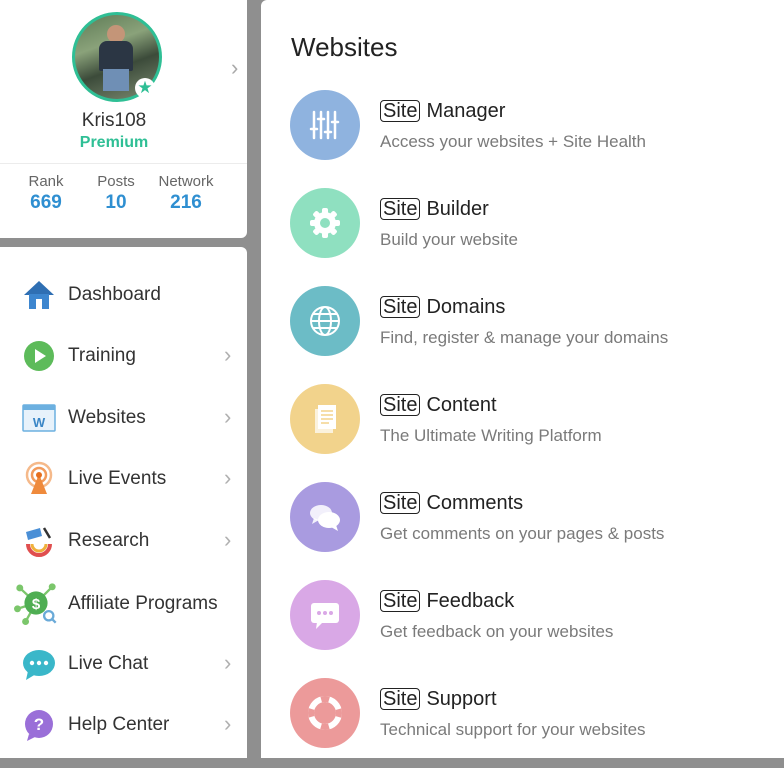 The height and width of the screenshot is (768, 784). What do you see at coordinates (325, 321) in the screenshot?
I see `globe-icon` at bounding box center [325, 321].